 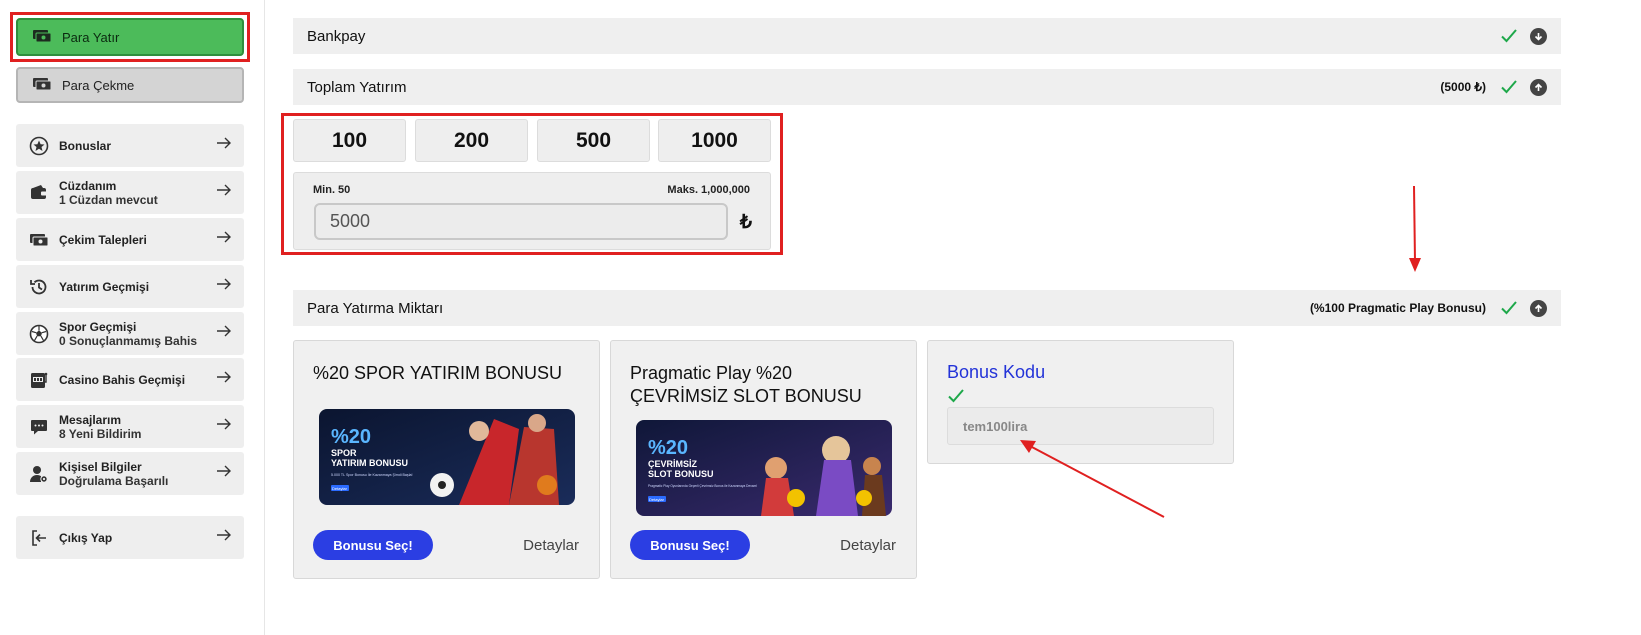 What do you see at coordinates (927, 87) in the screenshot?
I see `section-total-deposit: Toplam Yatırım (5000 ₺)` at bounding box center [927, 87].